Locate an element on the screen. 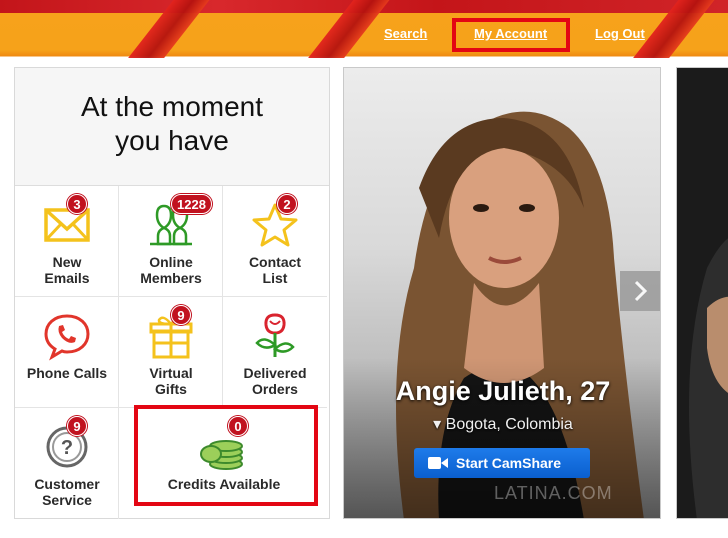  rose-icon is located at coordinates (275, 335).